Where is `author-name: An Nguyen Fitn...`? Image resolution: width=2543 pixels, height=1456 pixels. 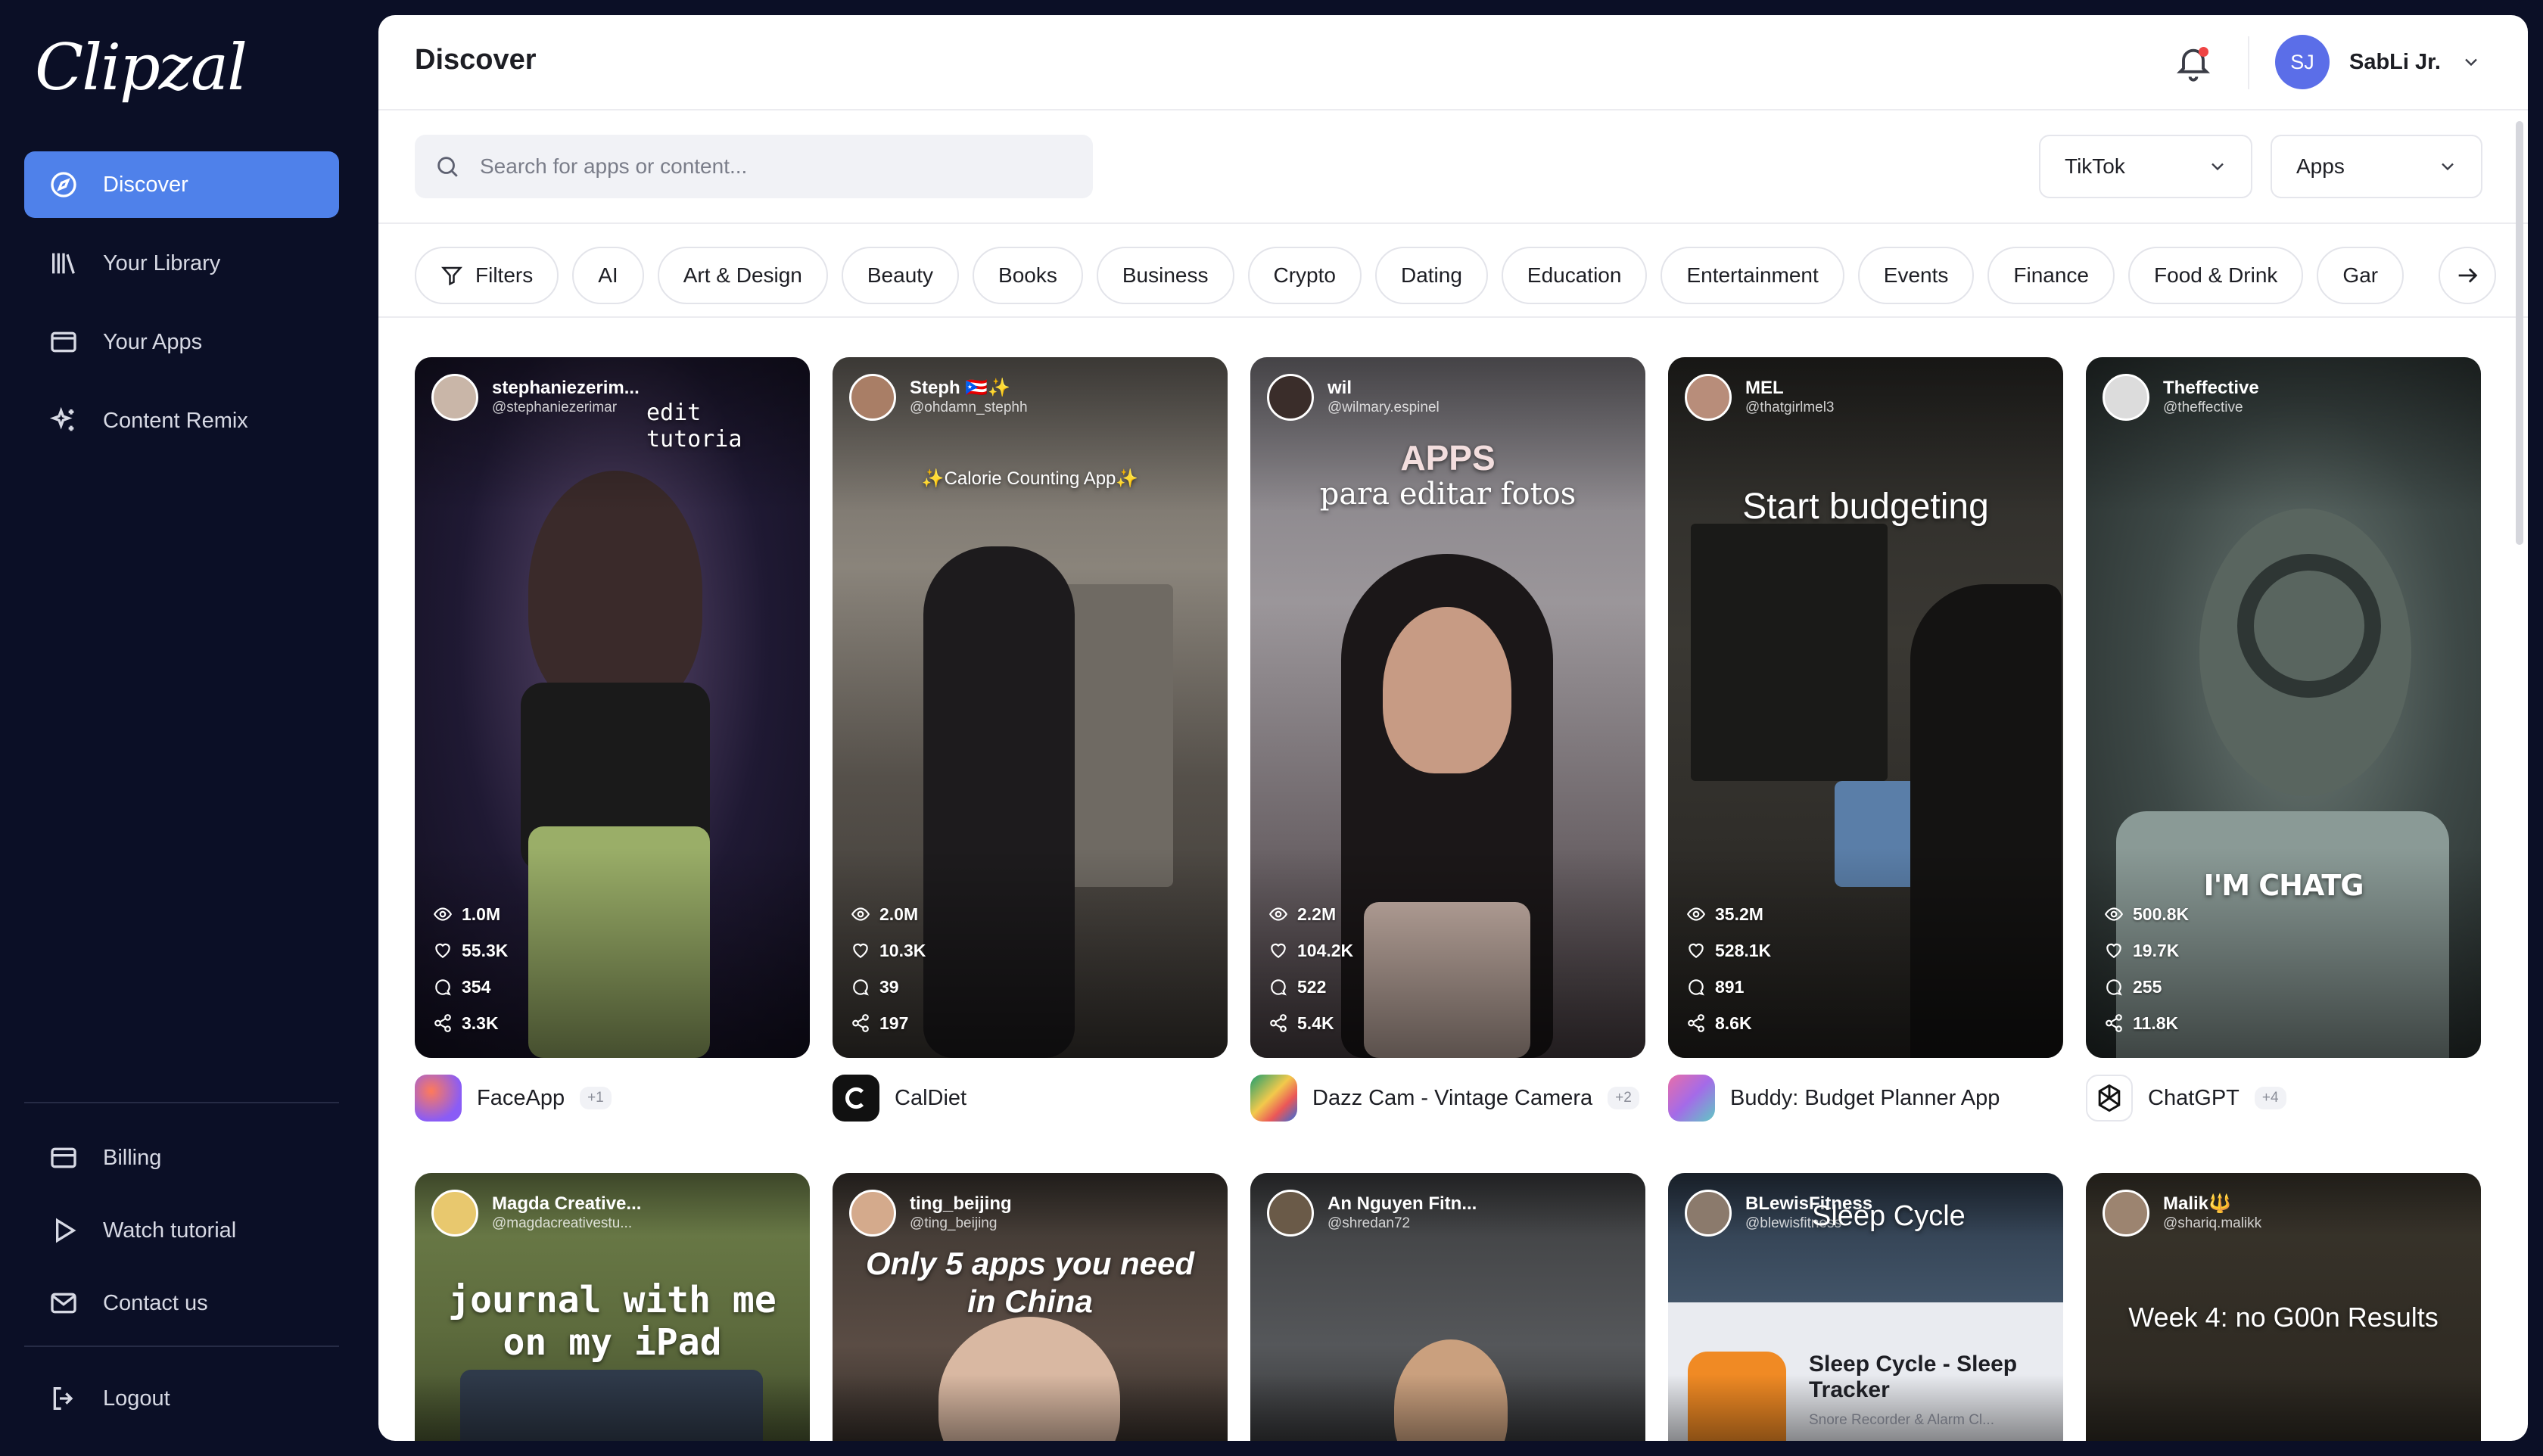 author-name: An Nguyen Fitn... is located at coordinates (1402, 1204).